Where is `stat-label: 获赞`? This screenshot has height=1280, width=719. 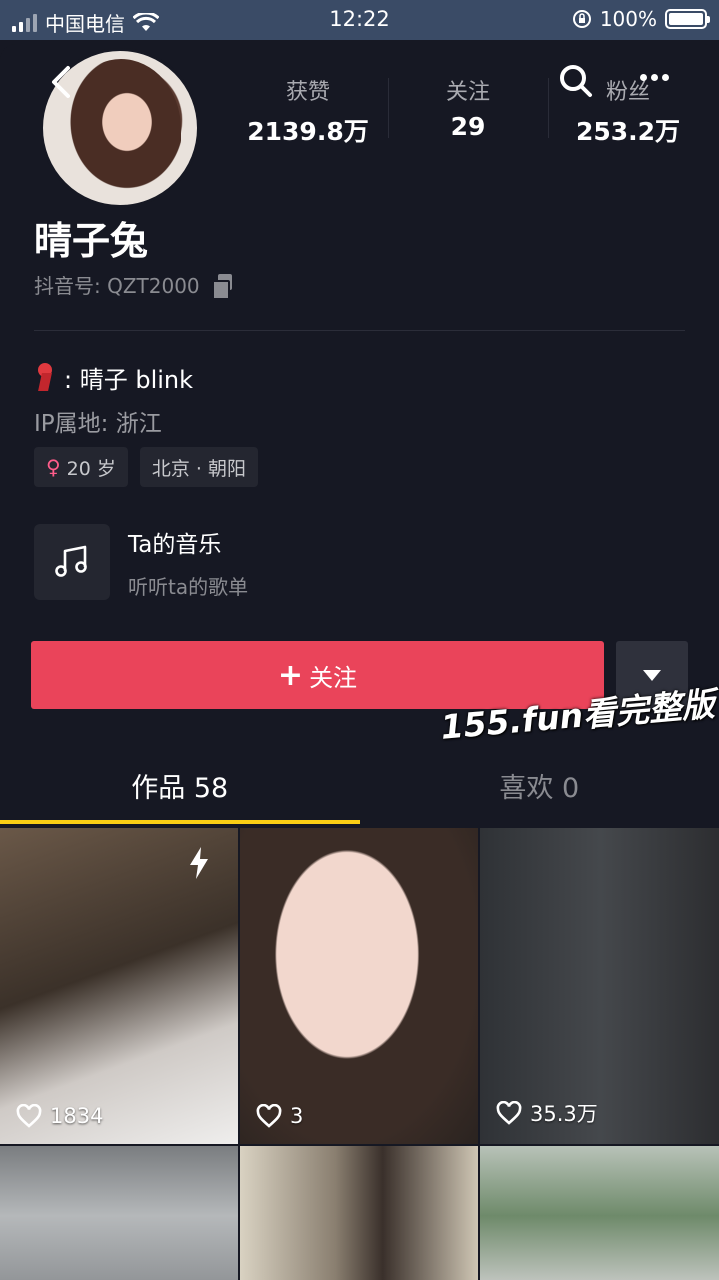
stat-label: 获赞 is located at coordinates (307, 92).